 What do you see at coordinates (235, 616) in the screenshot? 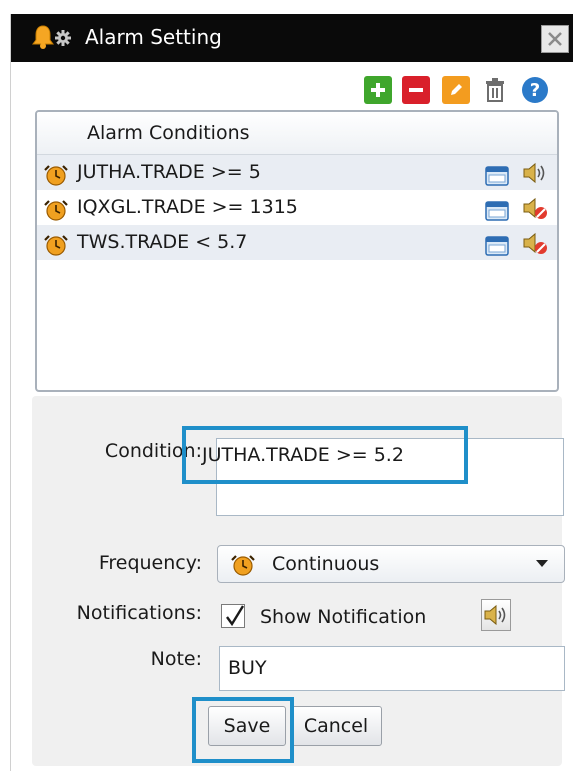
I see `checkmark-icon` at bounding box center [235, 616].